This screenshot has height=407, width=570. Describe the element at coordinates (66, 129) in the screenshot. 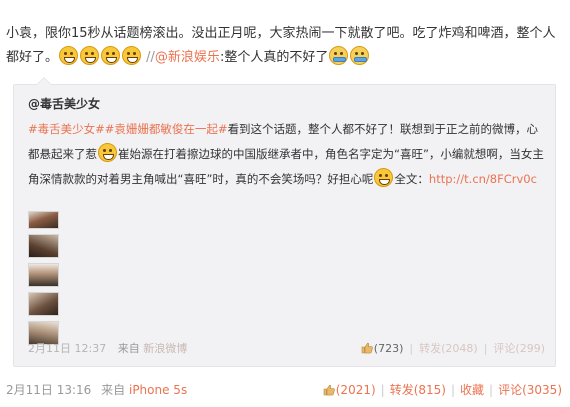

I see `hashtag-link: #毒舌美少女#` at that location.